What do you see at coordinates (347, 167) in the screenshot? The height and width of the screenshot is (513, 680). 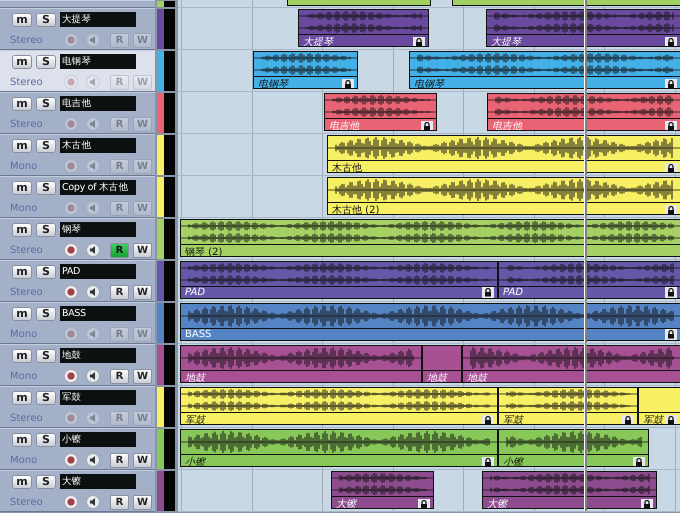 I see `clip-label: 木古他` at bounding box center [347, 167].